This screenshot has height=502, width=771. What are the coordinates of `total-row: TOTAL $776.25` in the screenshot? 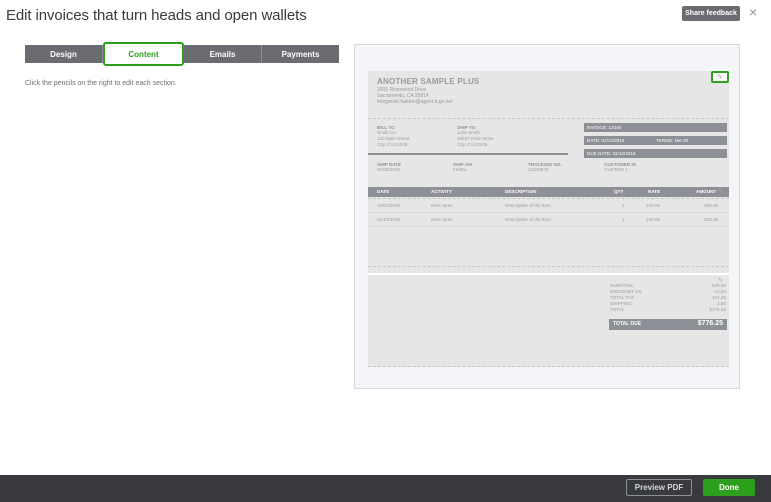 It's located at (668, 309).